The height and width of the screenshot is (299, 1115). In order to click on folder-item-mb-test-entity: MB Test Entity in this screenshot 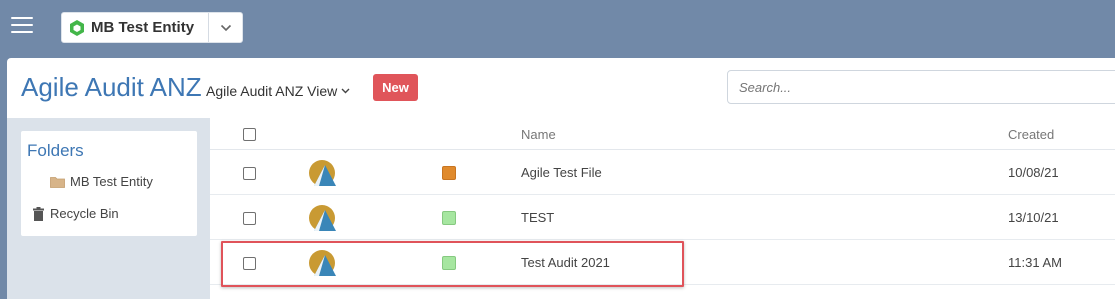, I will do `click(101, 181)`.